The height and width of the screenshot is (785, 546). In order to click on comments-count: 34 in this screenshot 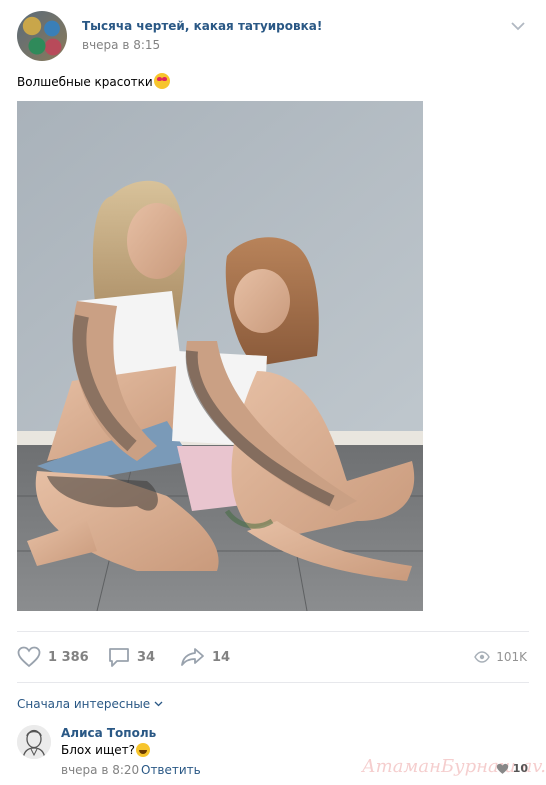, I will do `click(146, 657)`.